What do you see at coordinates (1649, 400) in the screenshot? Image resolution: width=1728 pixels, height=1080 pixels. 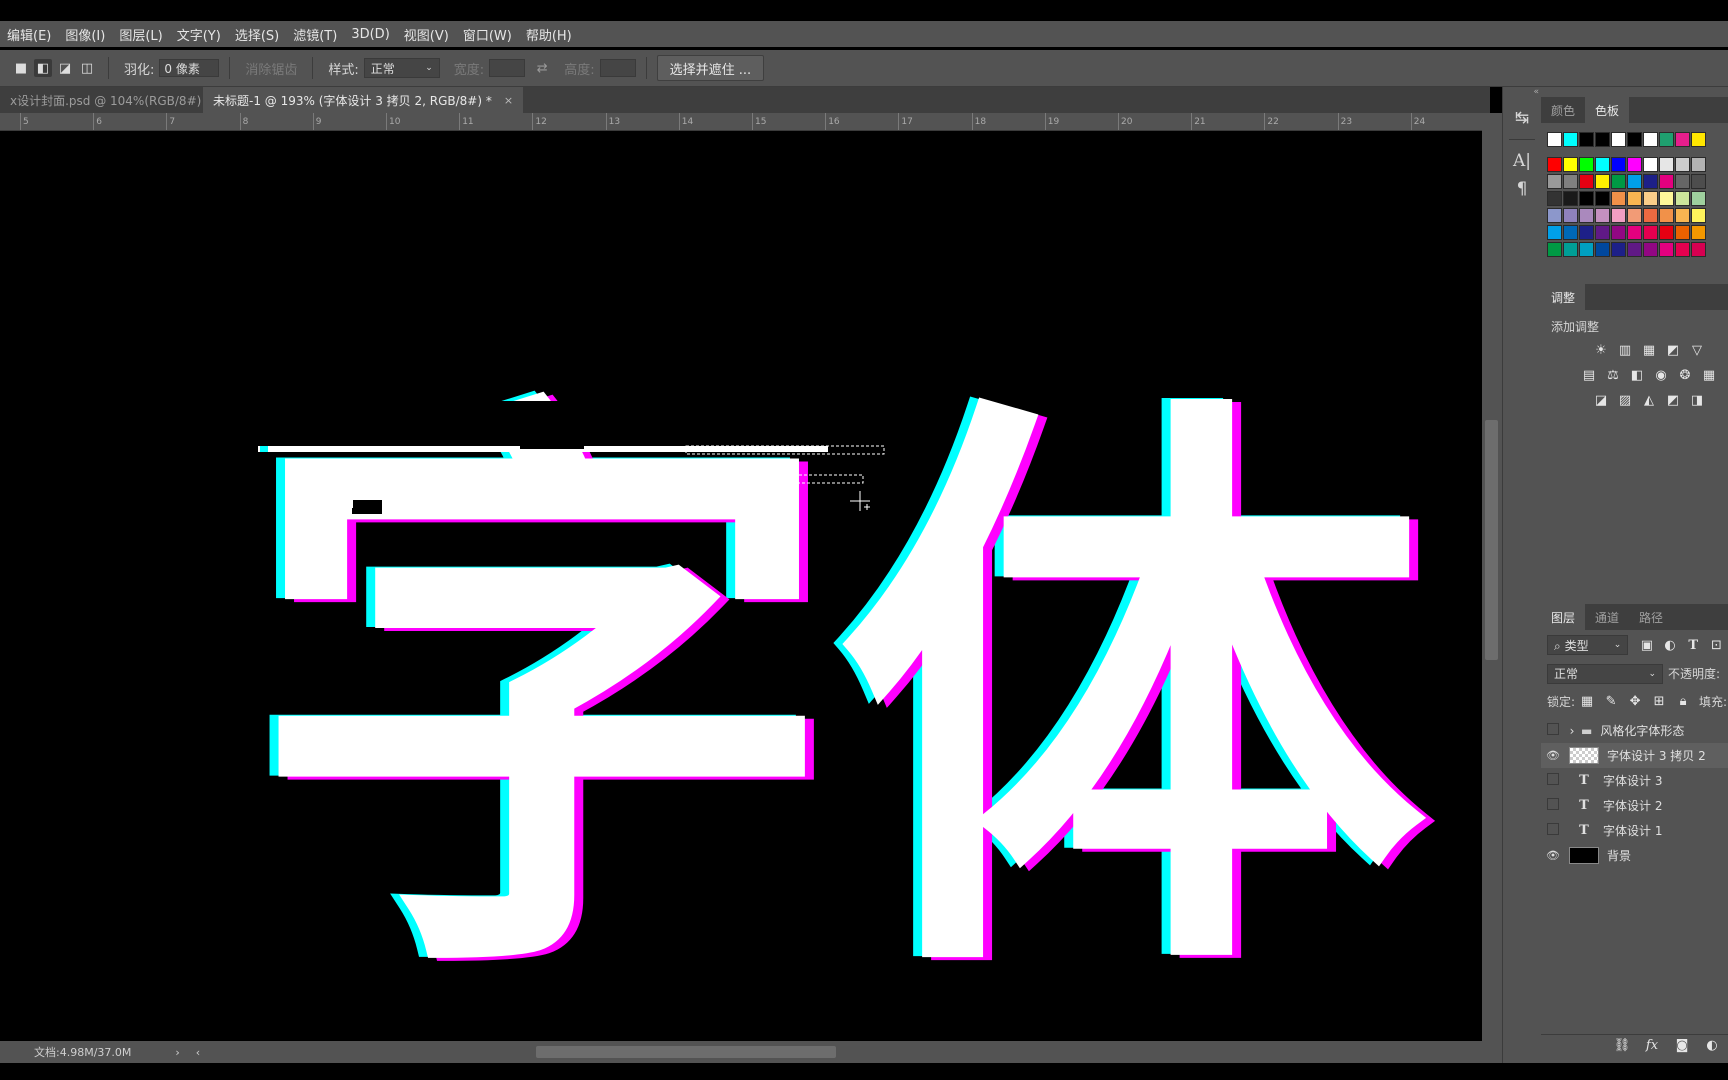 I see `threshold-icon: ◭` at bounding box center [1649, 400].